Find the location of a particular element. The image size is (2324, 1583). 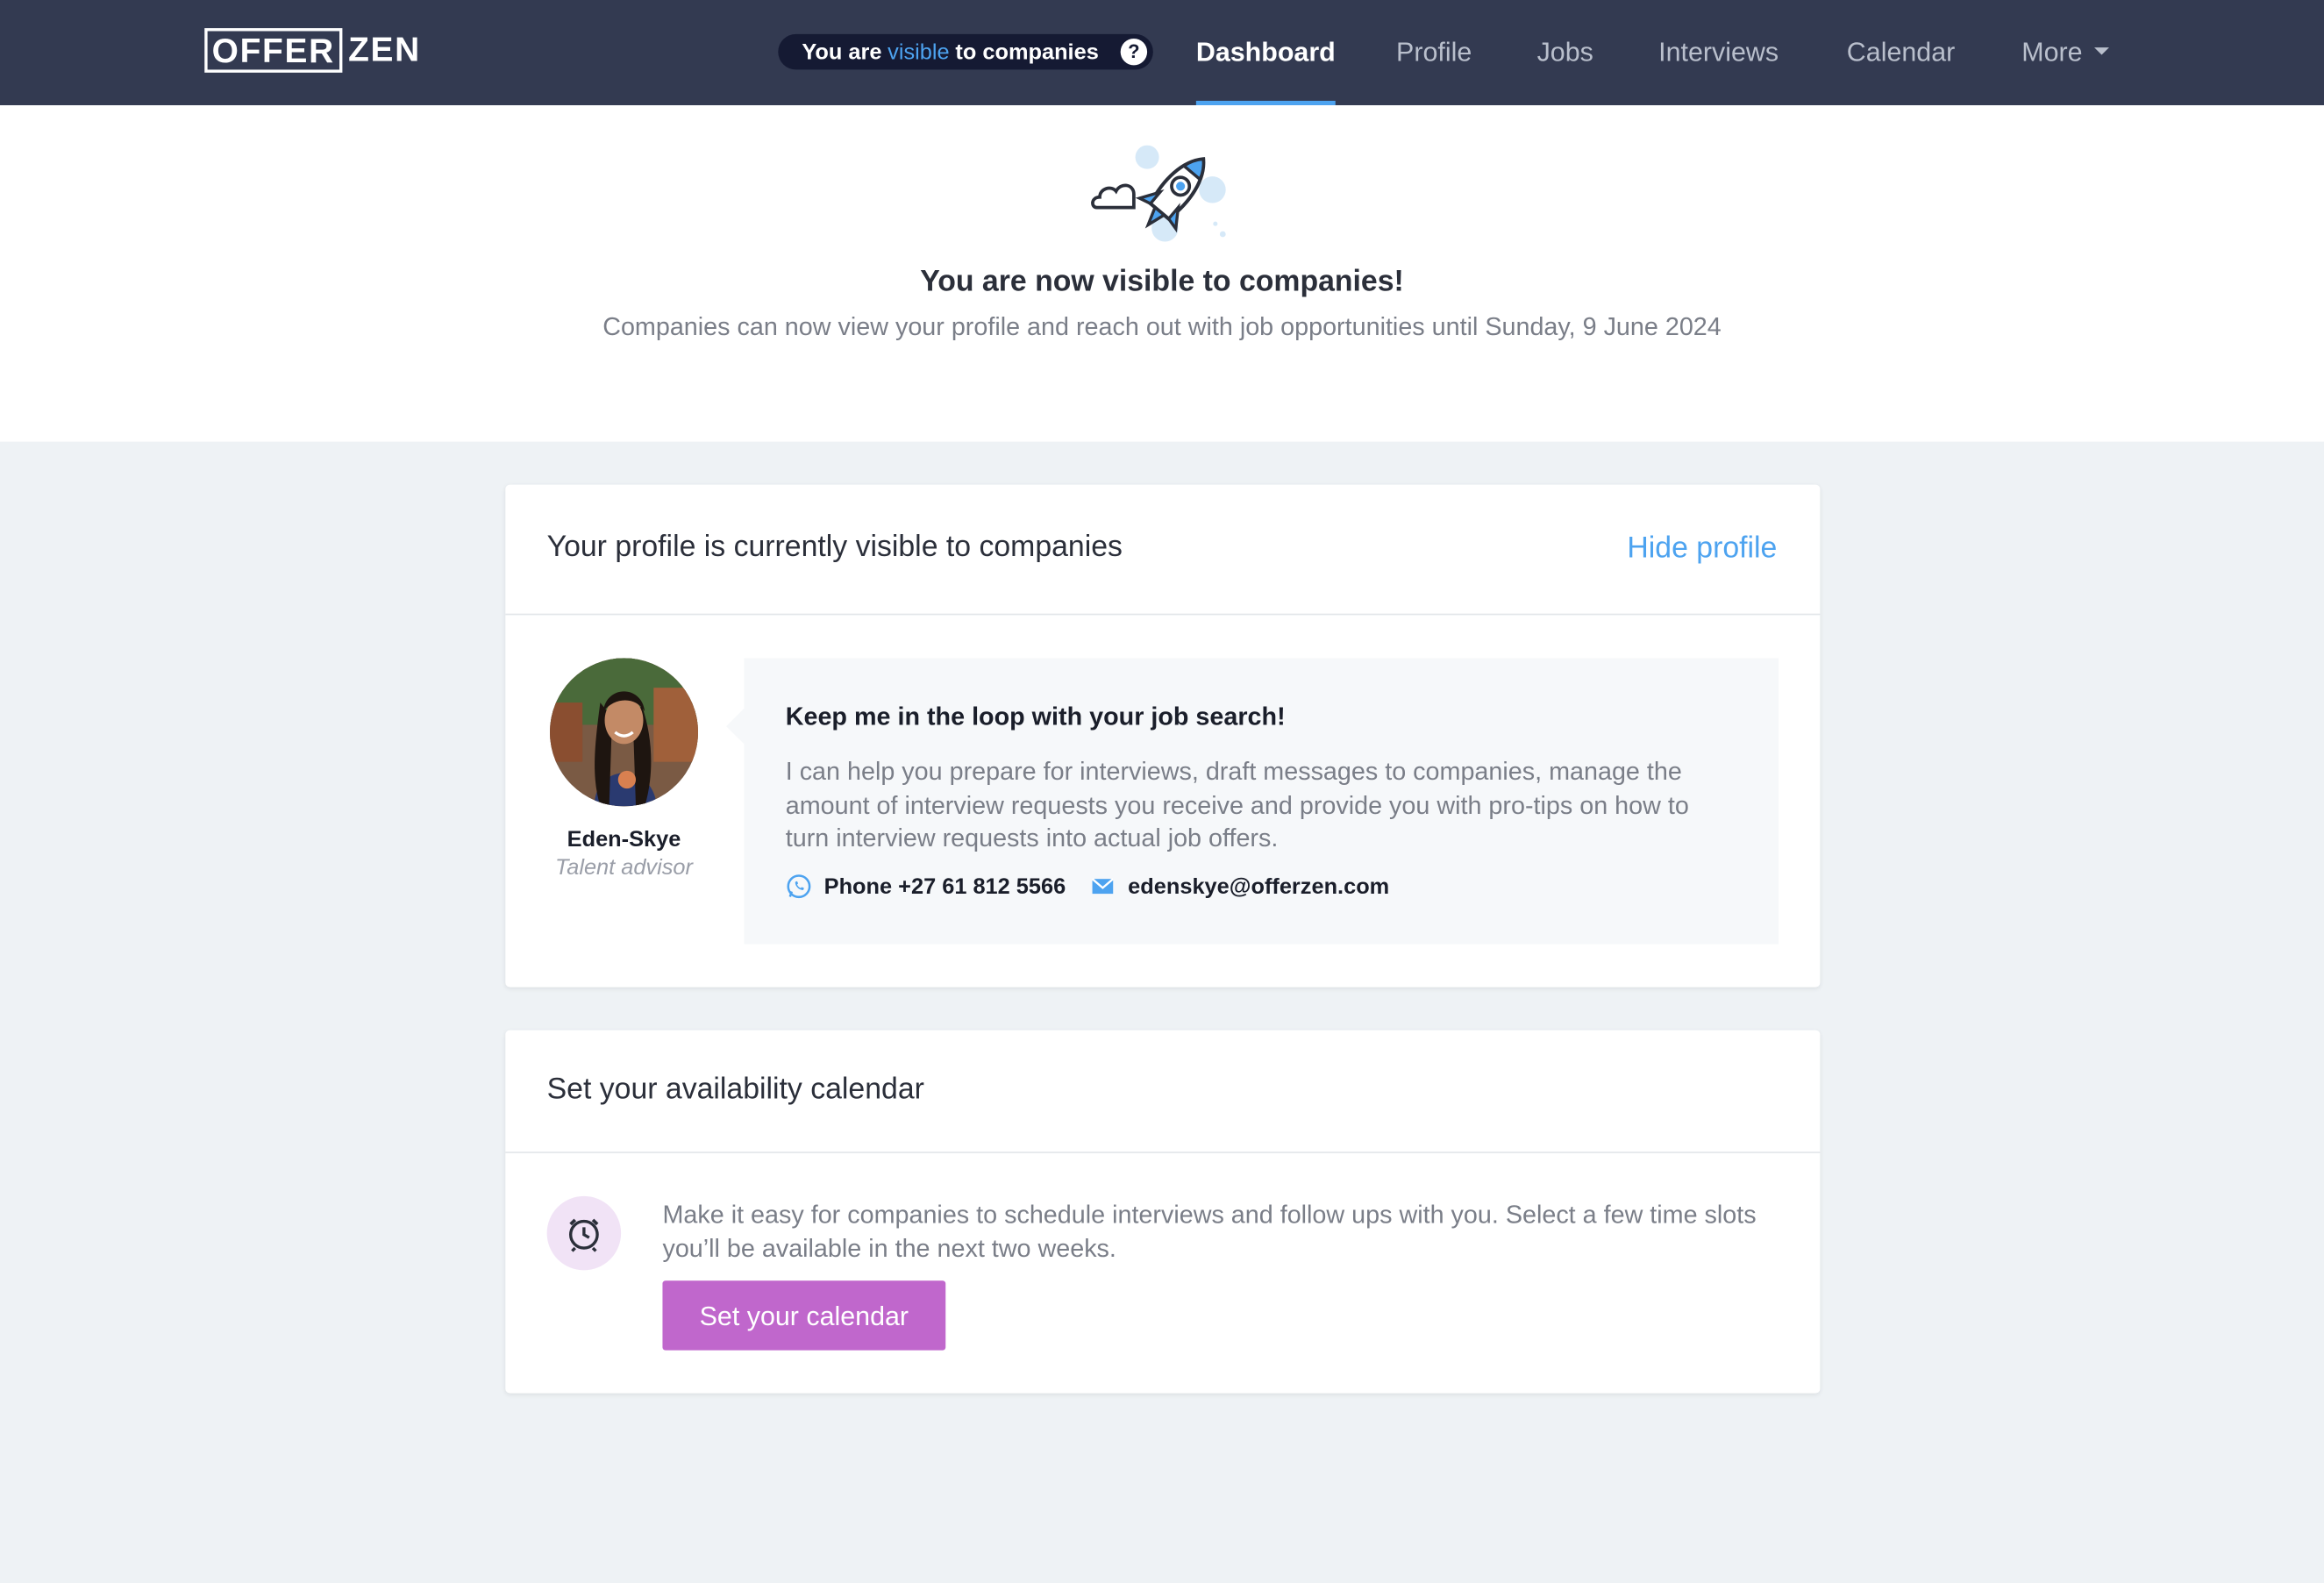

alarm-clock-icon is located at coordinates (584, 1233).